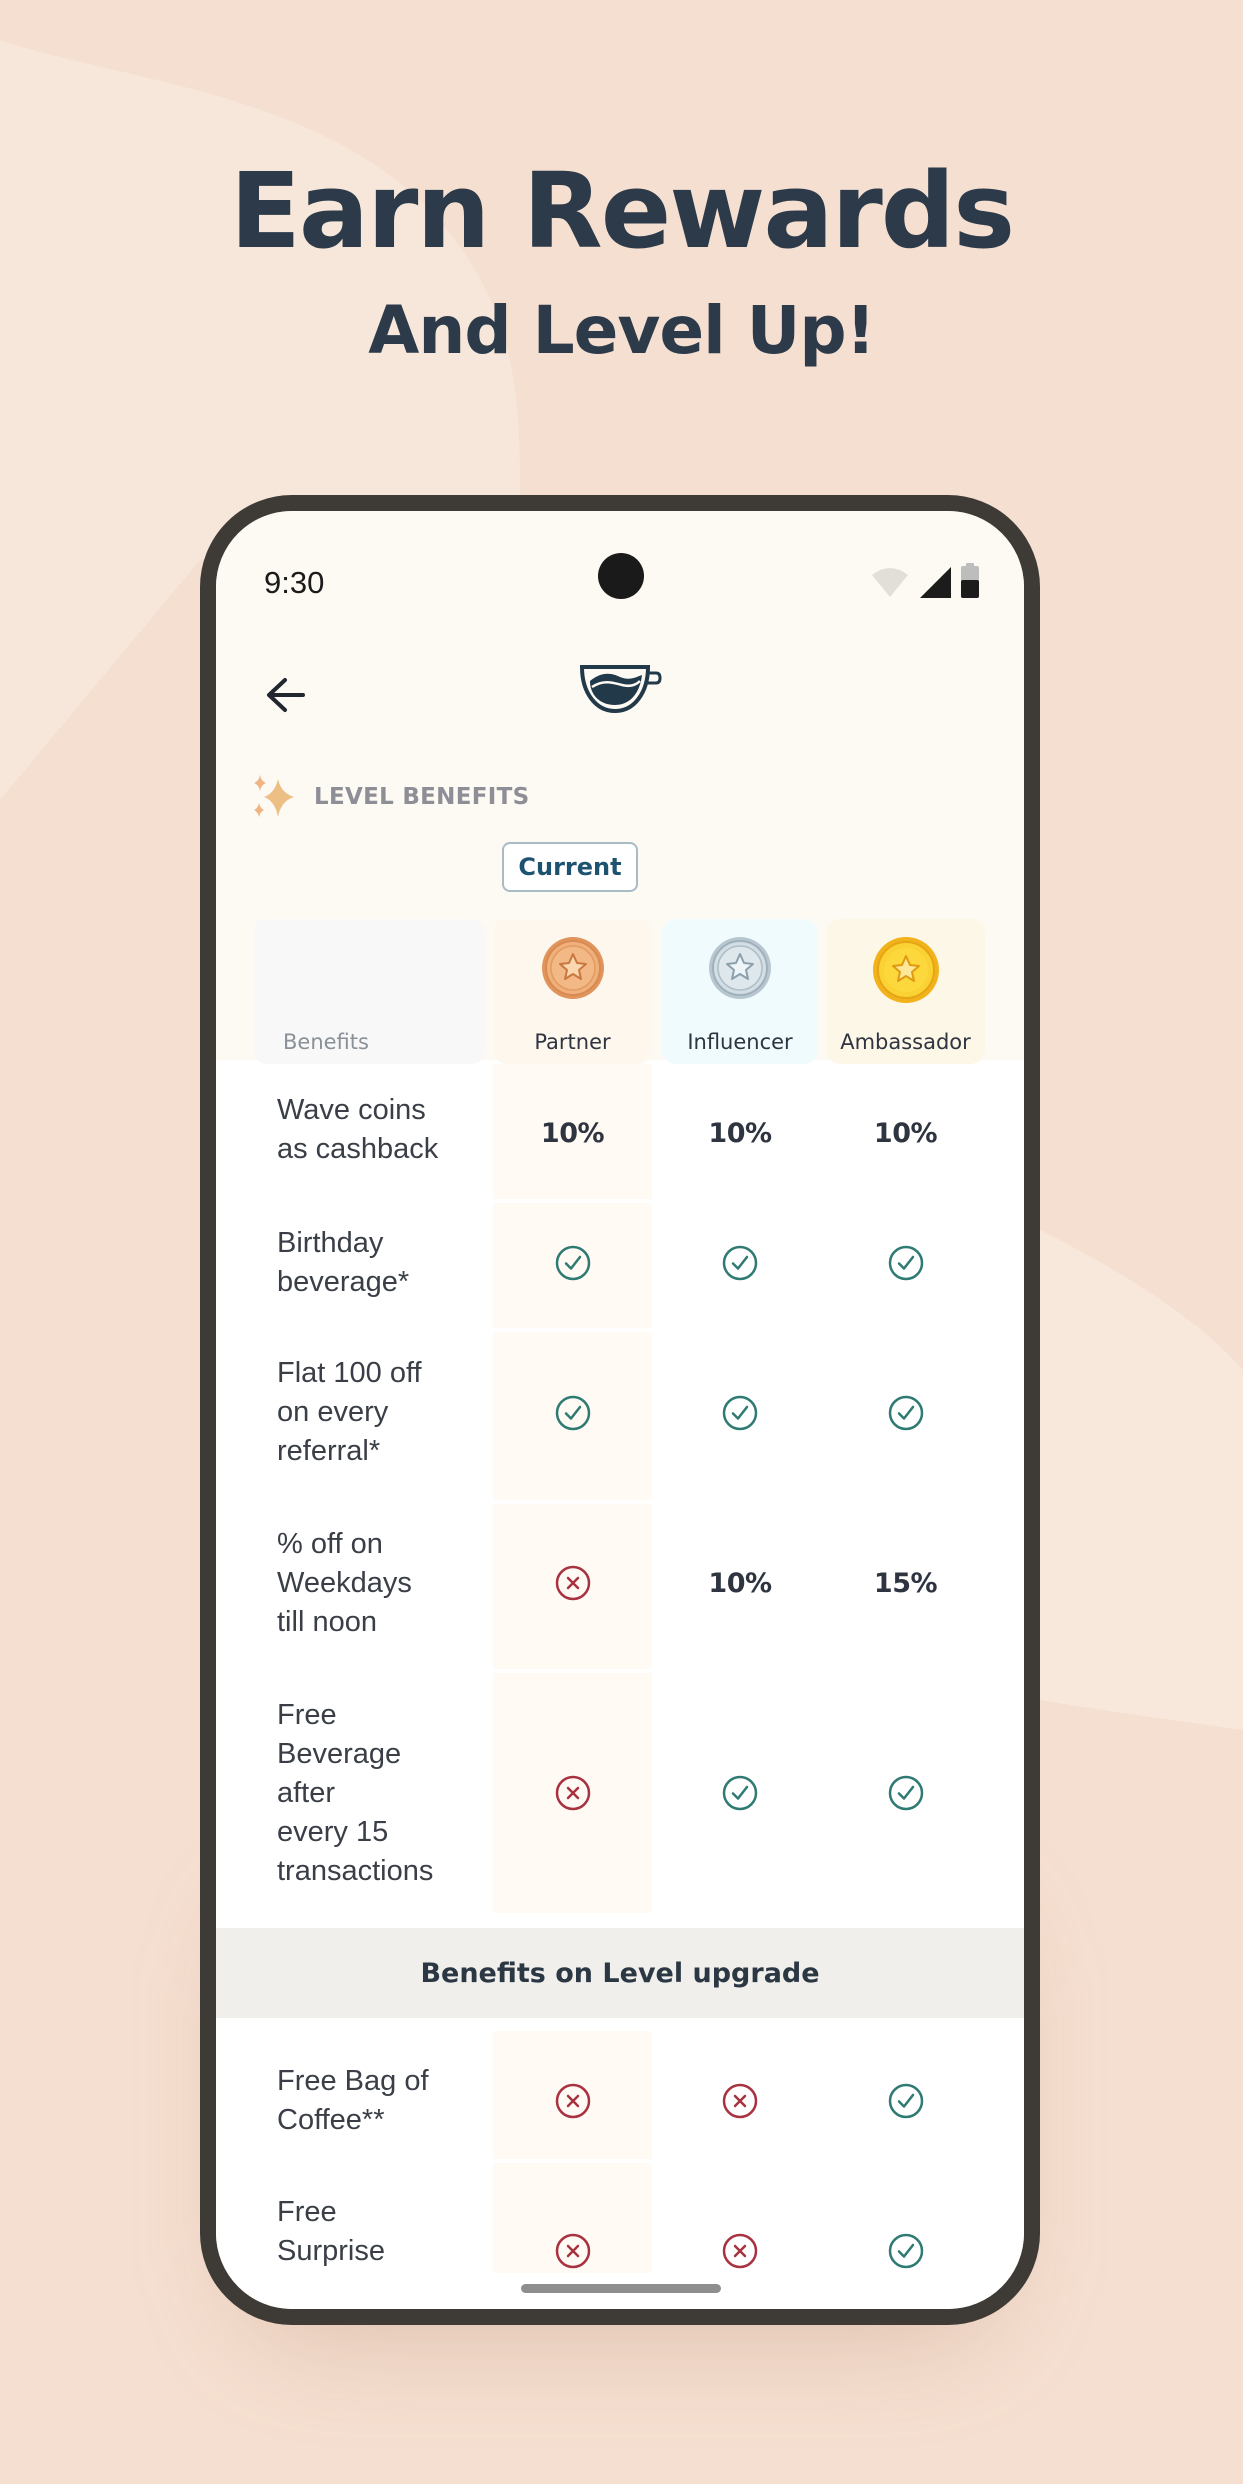 This screenshot has height=2484, width=1243. I want to click on benefit-cell-ambassador: 15%, so click(905, 1583).